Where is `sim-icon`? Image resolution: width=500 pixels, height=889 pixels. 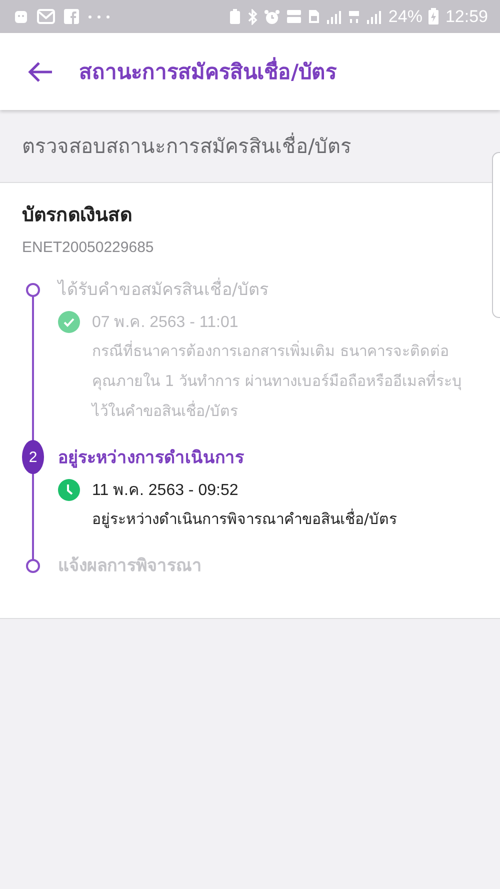 sim-icon is located at coordinates (314, 16).